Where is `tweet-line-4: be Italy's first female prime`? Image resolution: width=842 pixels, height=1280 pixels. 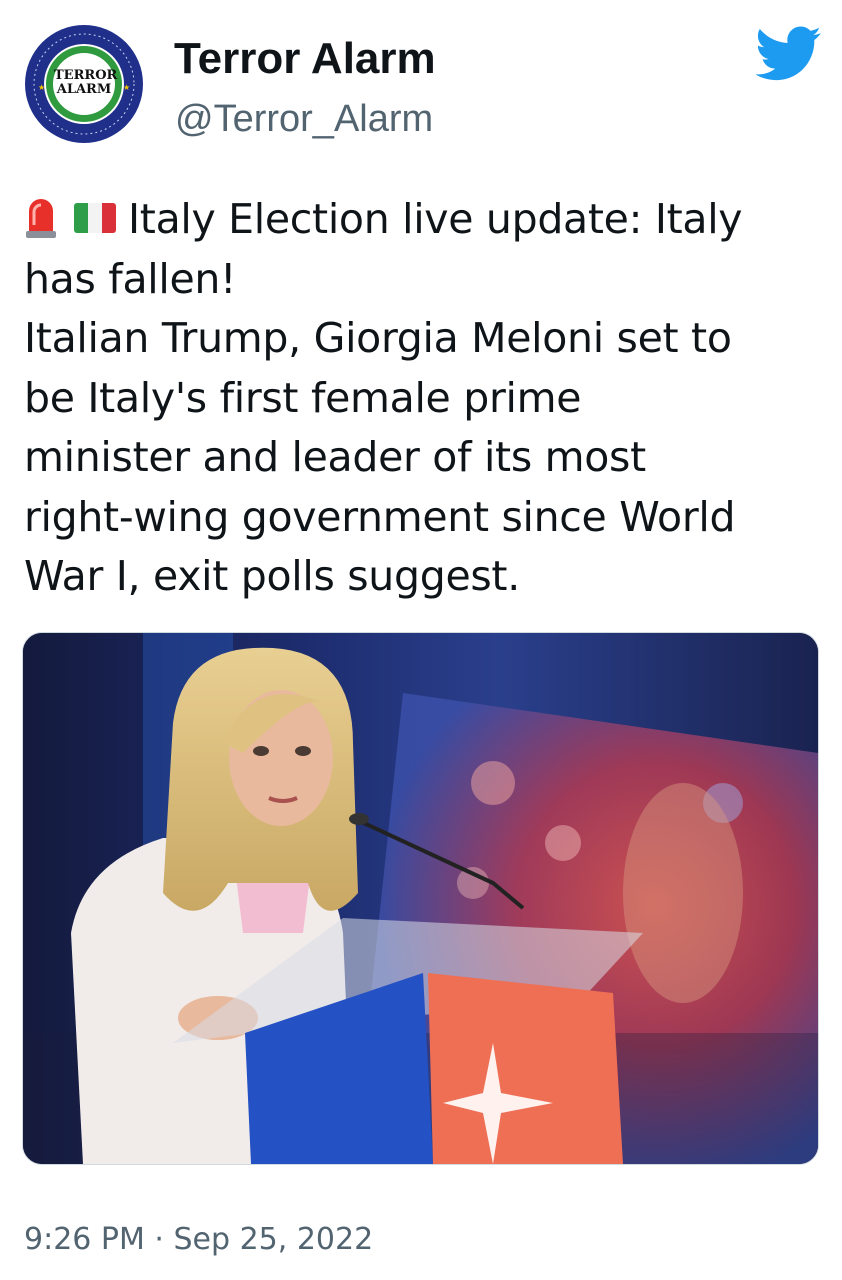
tweet-line-4: be Italy's first female prime is located at coordinates (303, 397).